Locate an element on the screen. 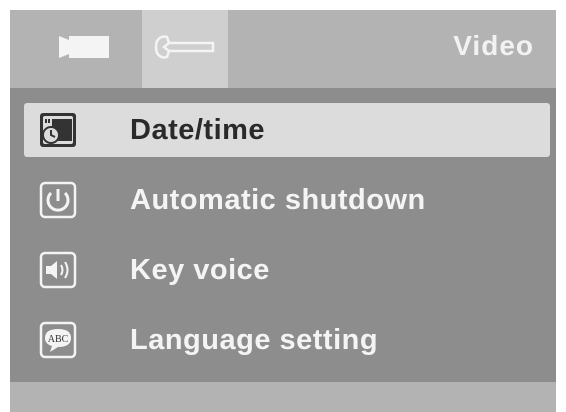 This screenshot has width=566, height=412. menu-footer is located at coordinates (283, 397).